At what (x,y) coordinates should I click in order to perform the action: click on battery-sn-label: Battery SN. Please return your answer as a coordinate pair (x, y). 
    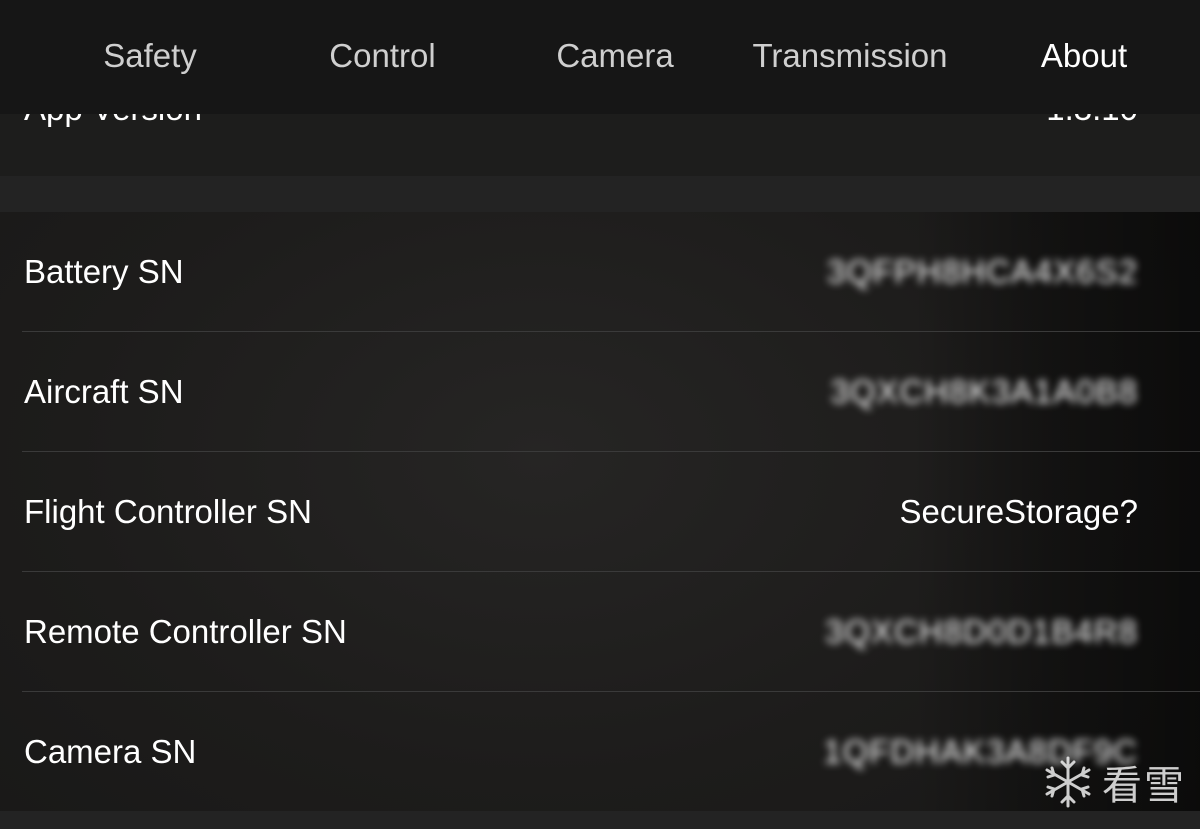
    Looking at the image, I should click on (104, 271).